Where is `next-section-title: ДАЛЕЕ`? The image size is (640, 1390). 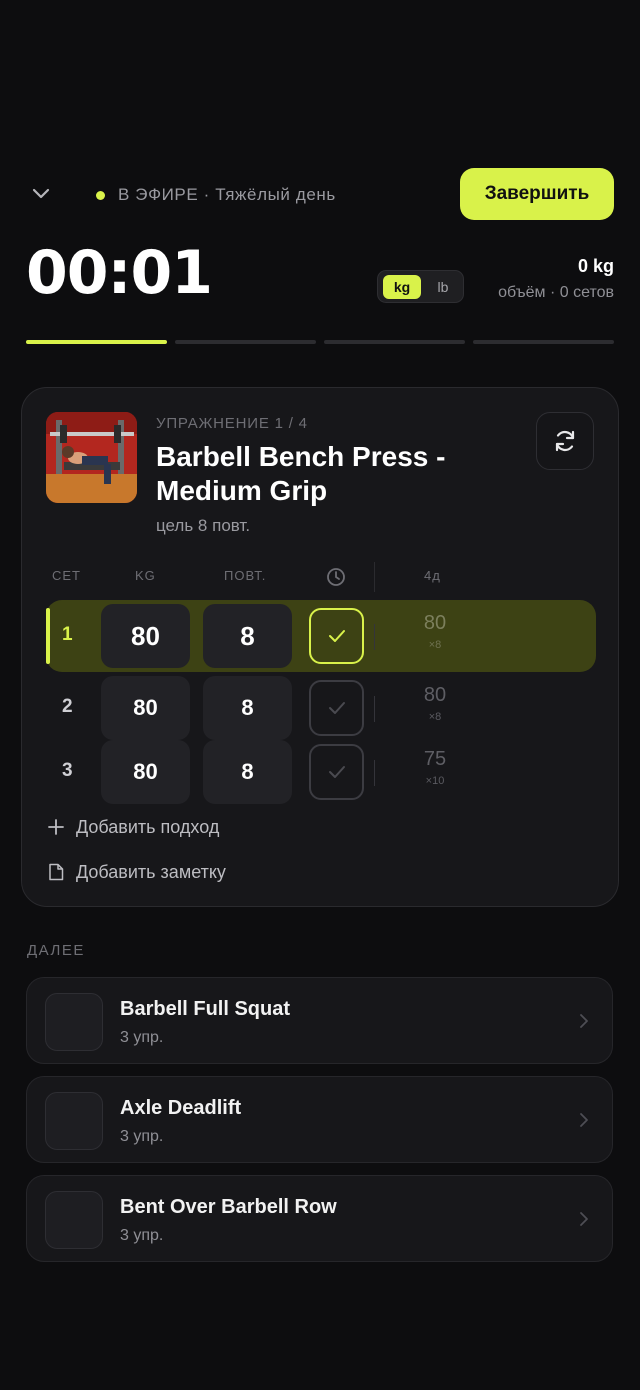
next-section-title: ДАЛЕЕ is located at coordinates (56, 950).